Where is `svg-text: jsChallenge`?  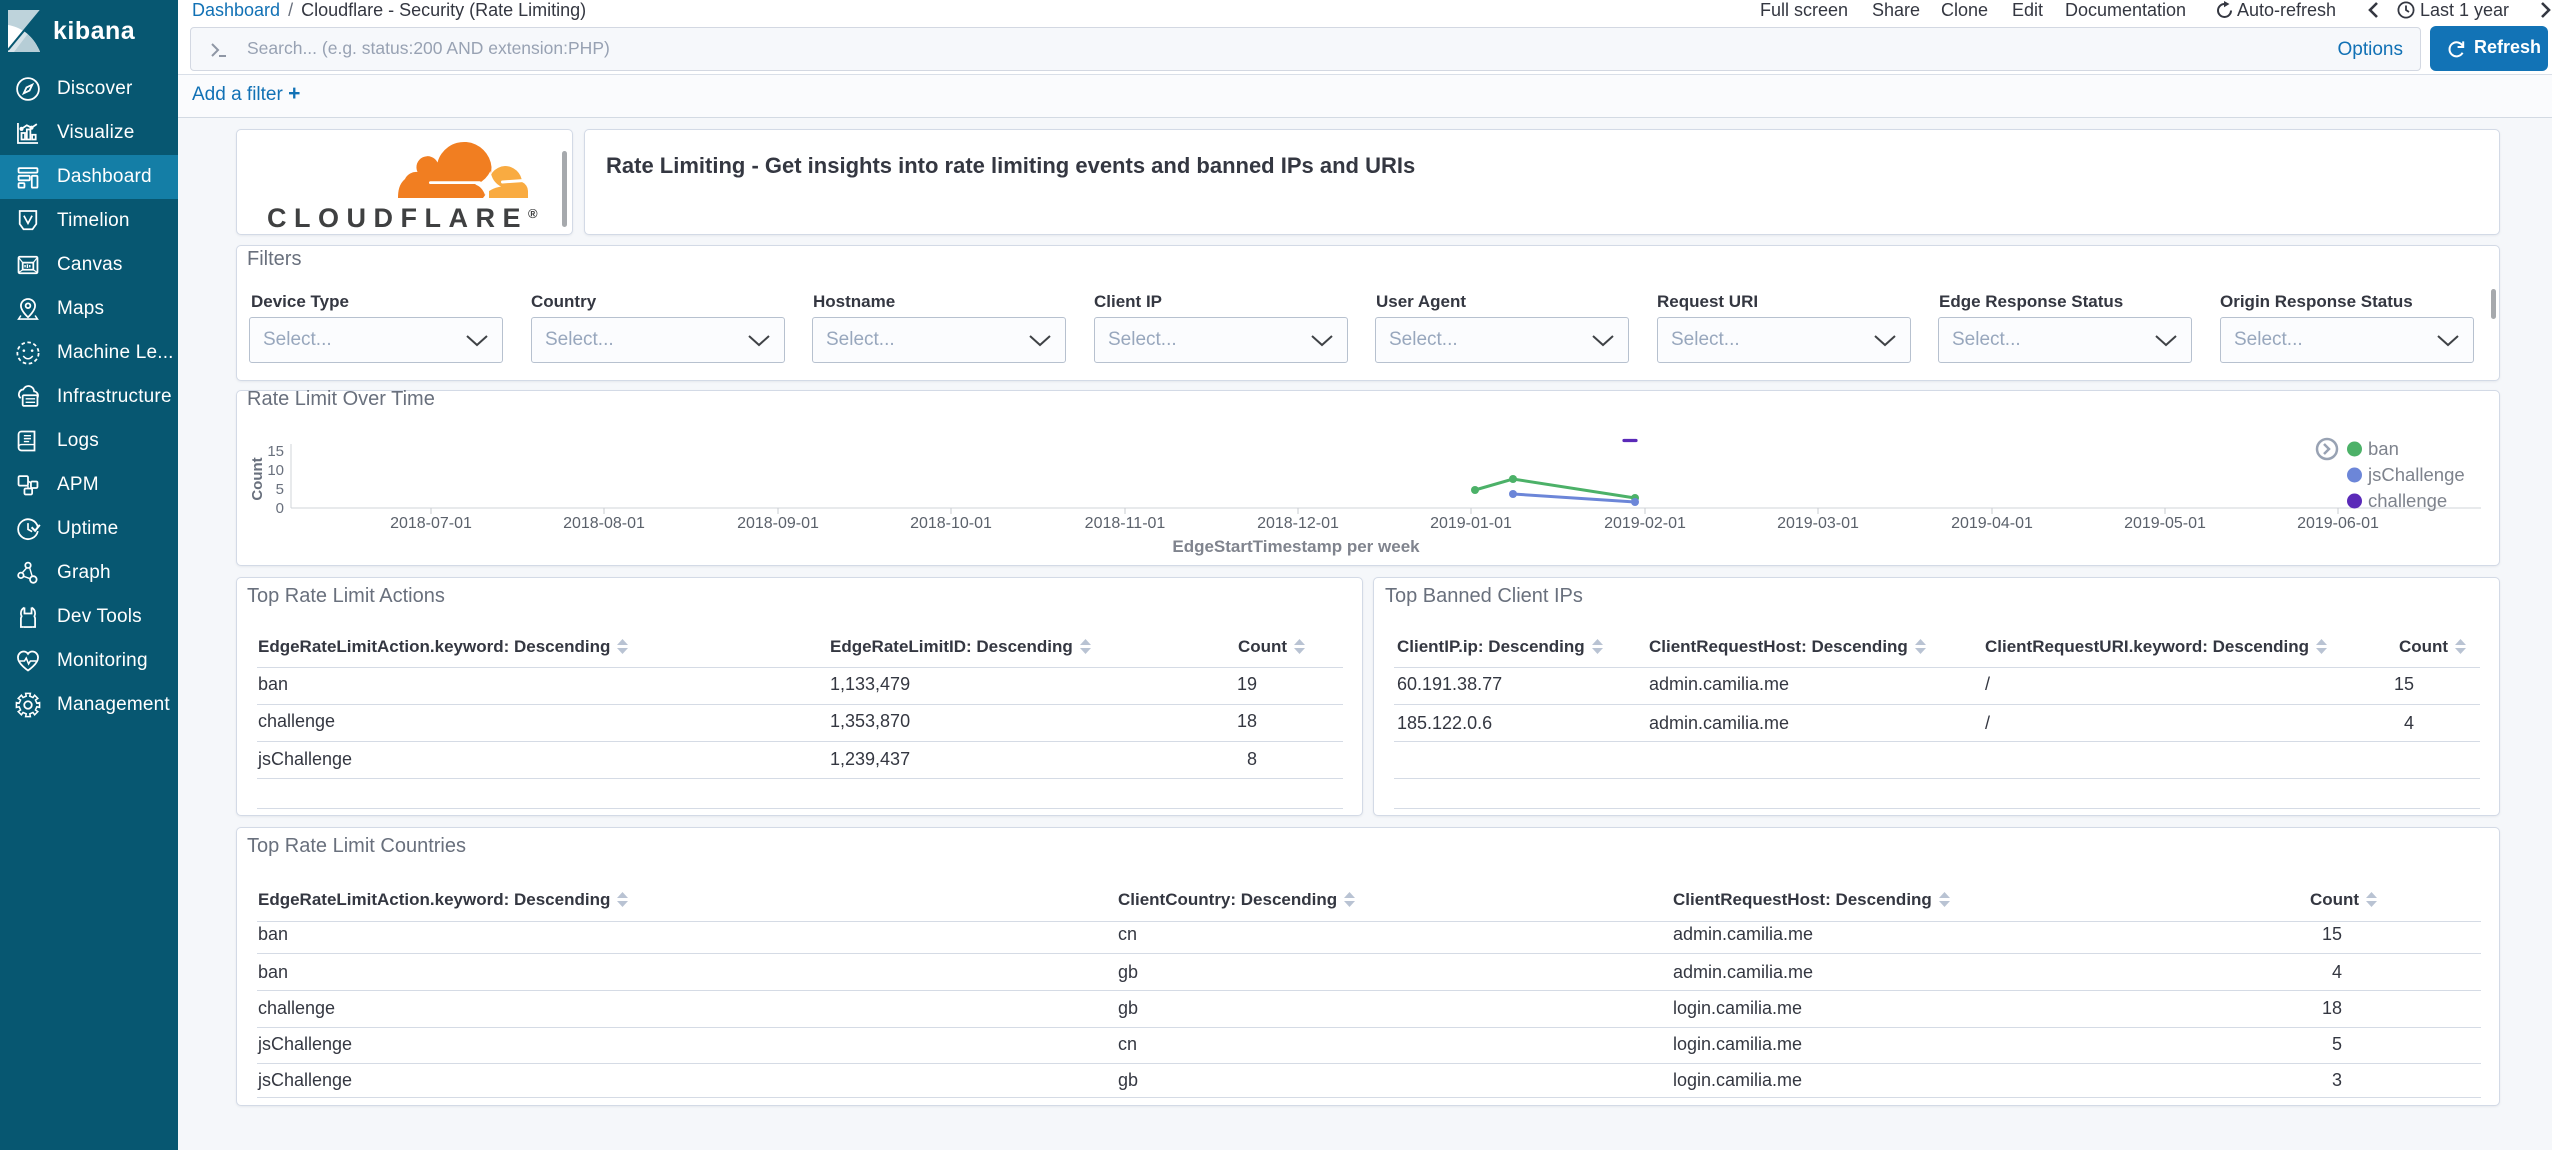 svg-text: jsChallenge is located at coordinates (2416, 474).